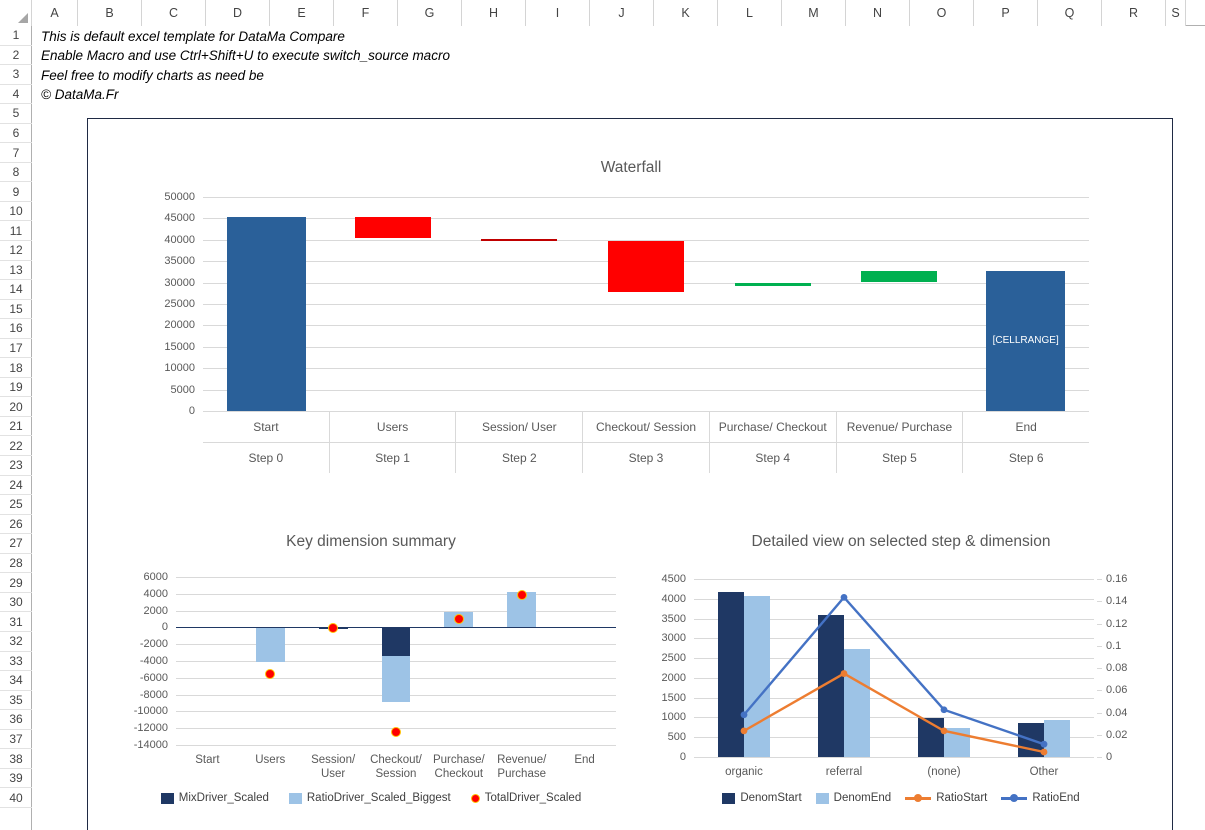  I want to click on row-header-39: 39, so click(16, 779).